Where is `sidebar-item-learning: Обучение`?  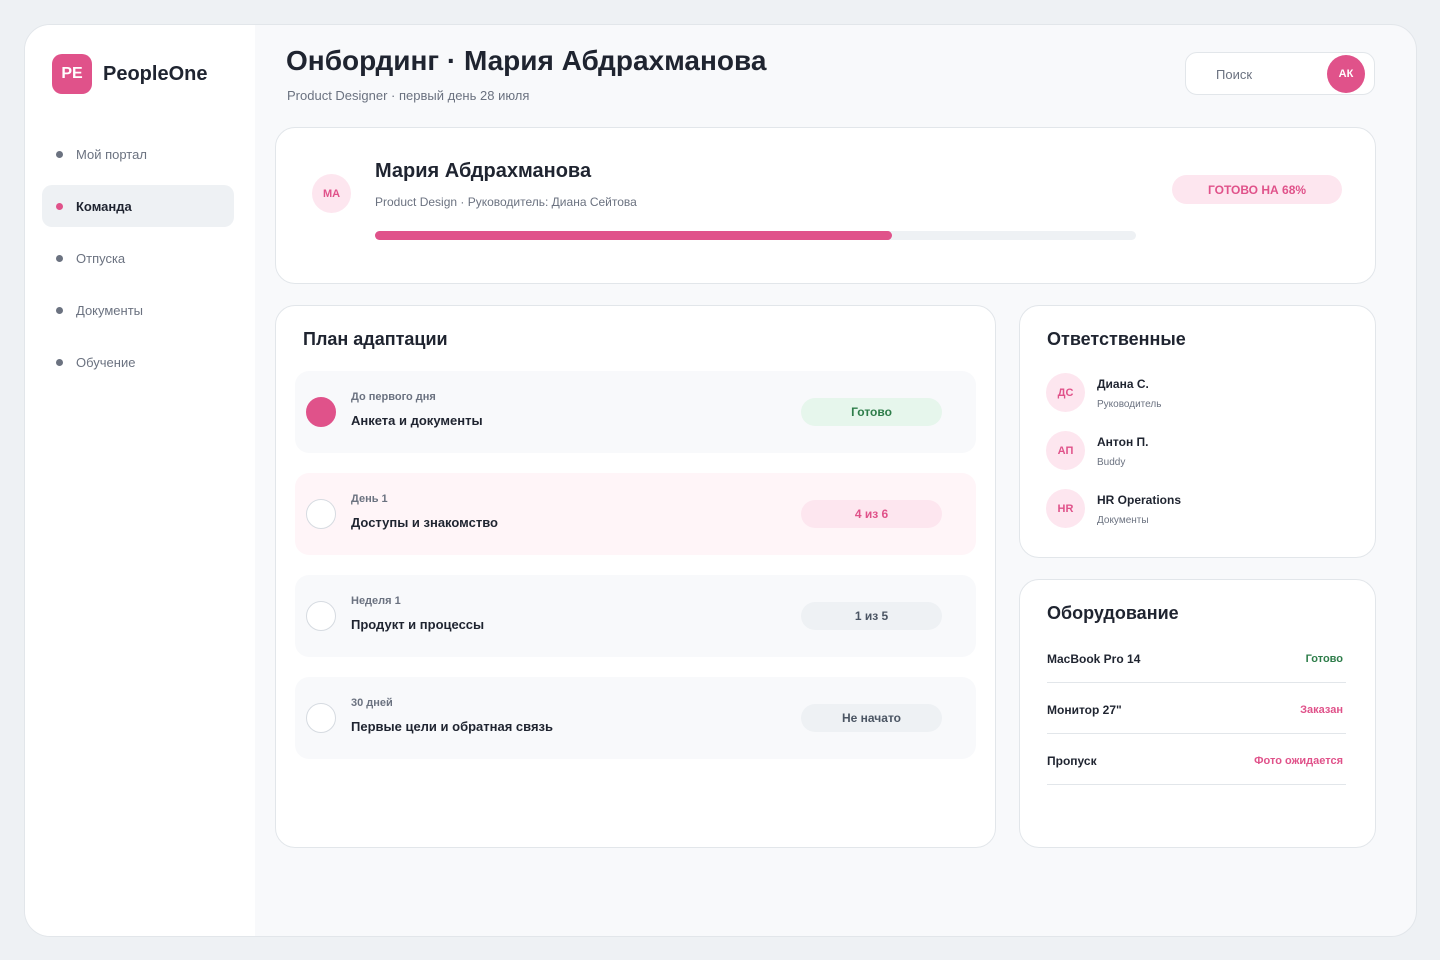 sidebar-item-learning: Обучение is located at coordinates (138, 362).